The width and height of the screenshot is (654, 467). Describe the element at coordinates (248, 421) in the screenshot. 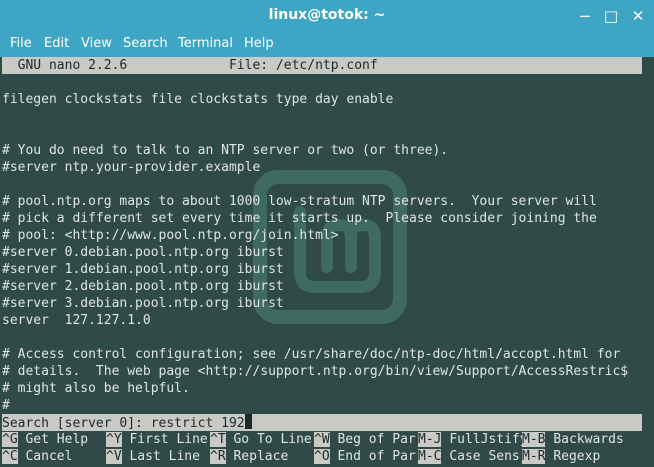

I see `text-cursor` at that location.